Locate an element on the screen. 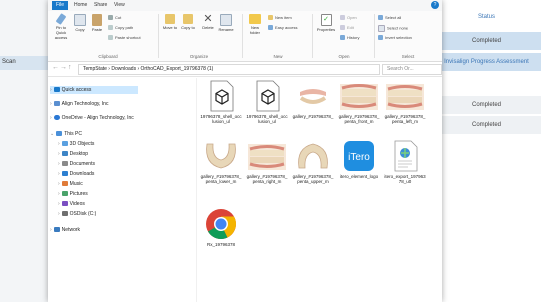  tab-share: Share is located at coordinates (100, 5).